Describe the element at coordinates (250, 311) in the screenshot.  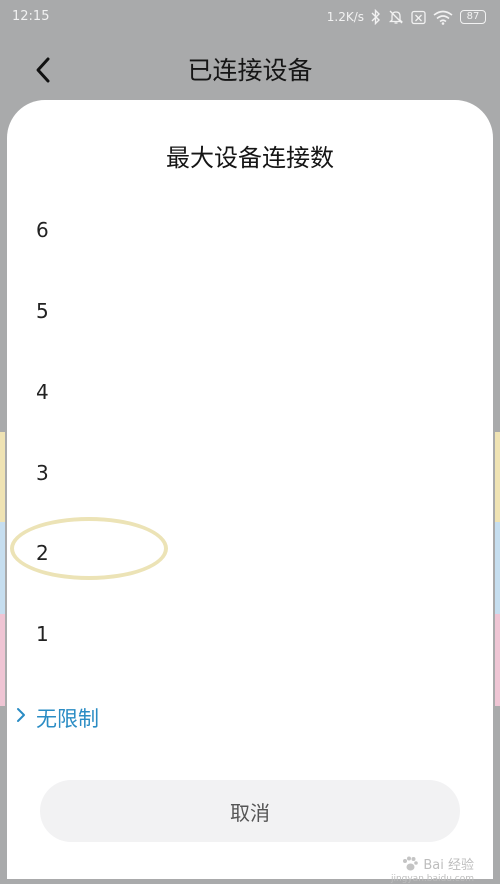
I see `option-5: 5` at that location.